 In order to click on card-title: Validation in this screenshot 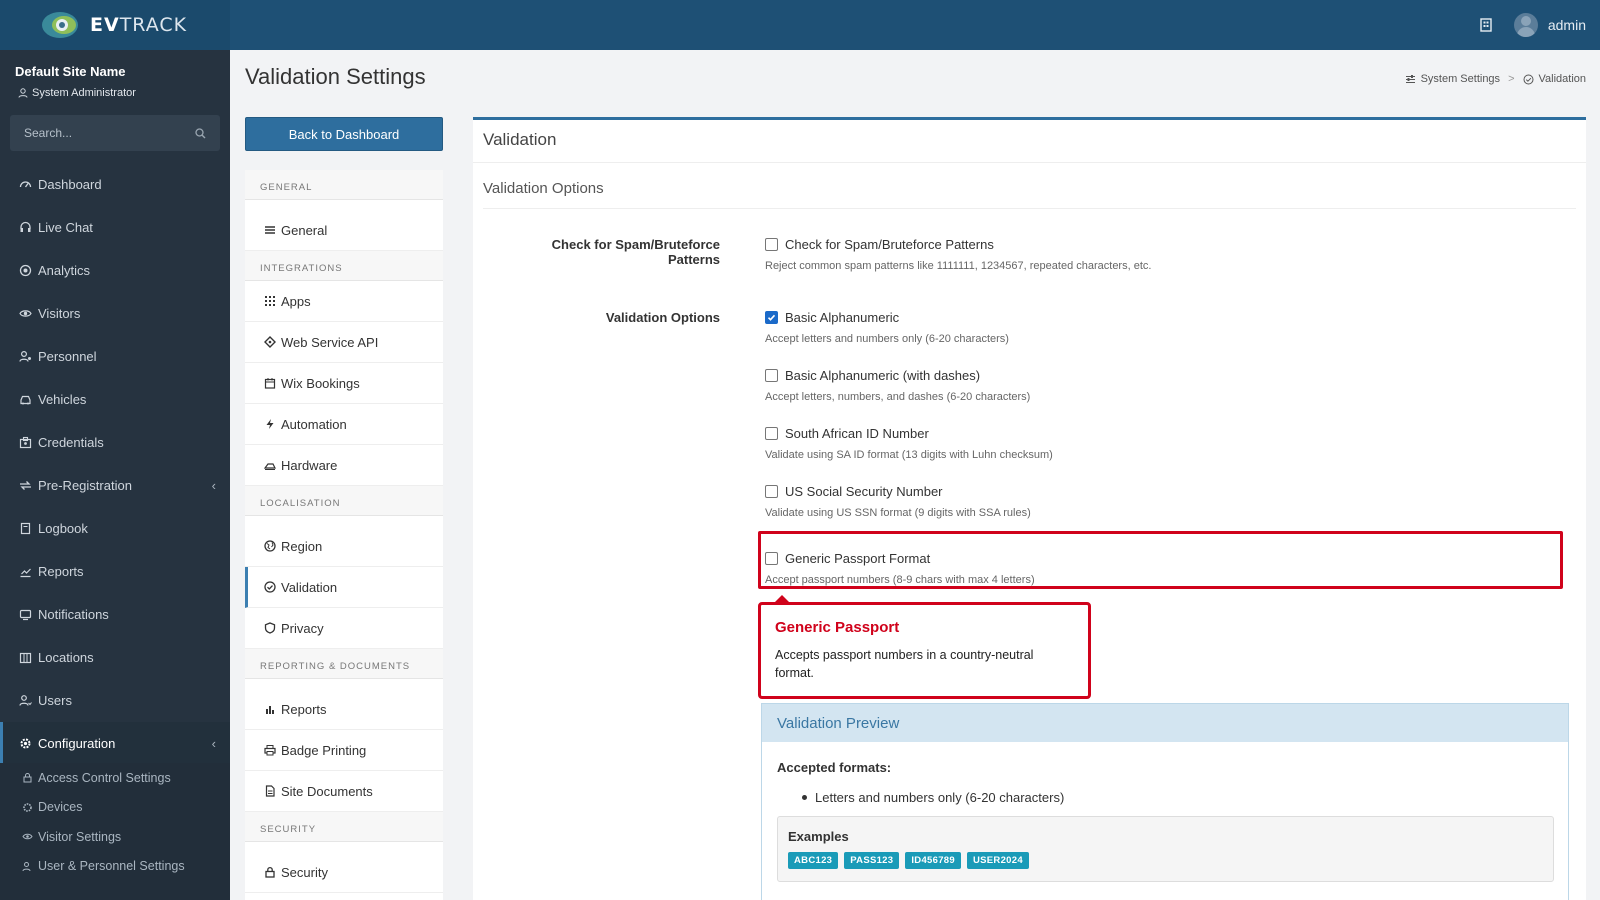, I will do `click(520, 139)`.